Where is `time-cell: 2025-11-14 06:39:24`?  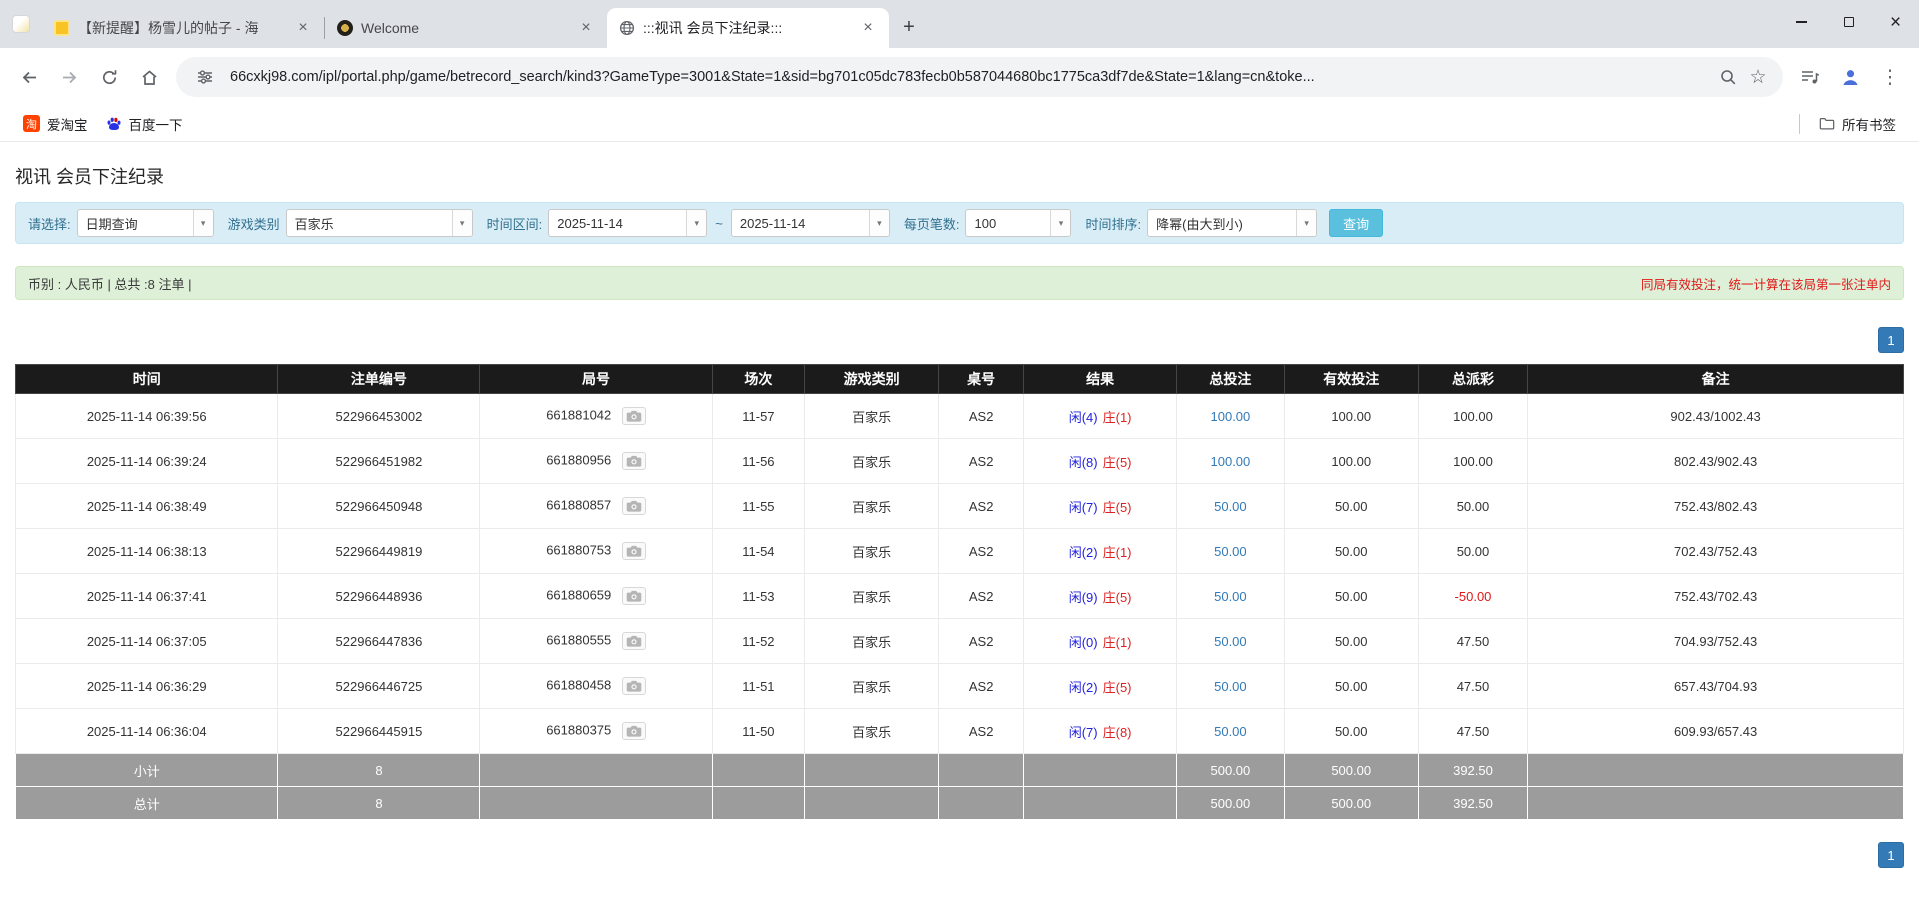 time-cell: 2025-11-14 06:39:24 is located at coordinates (146, 461).